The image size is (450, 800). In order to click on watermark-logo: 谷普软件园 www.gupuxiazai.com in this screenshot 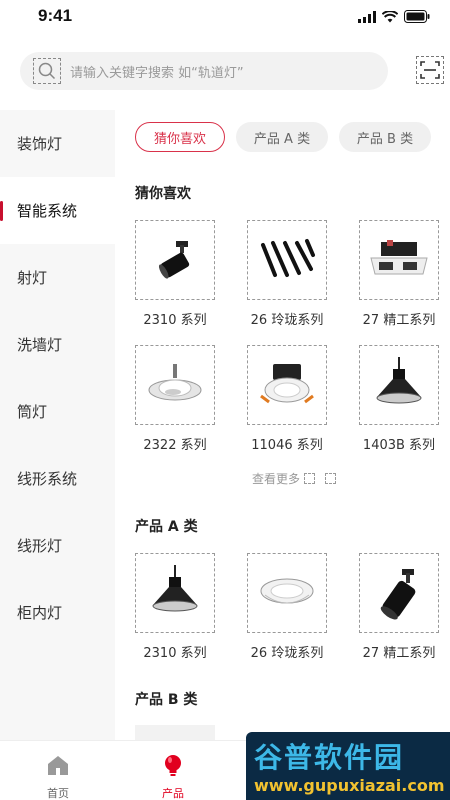, I will do `click(348, 766)`.